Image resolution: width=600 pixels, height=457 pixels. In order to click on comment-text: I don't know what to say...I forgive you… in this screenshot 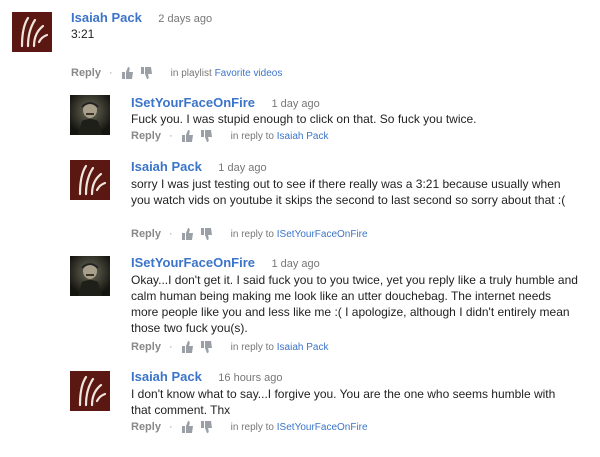, I will do `click(343, 402)`.